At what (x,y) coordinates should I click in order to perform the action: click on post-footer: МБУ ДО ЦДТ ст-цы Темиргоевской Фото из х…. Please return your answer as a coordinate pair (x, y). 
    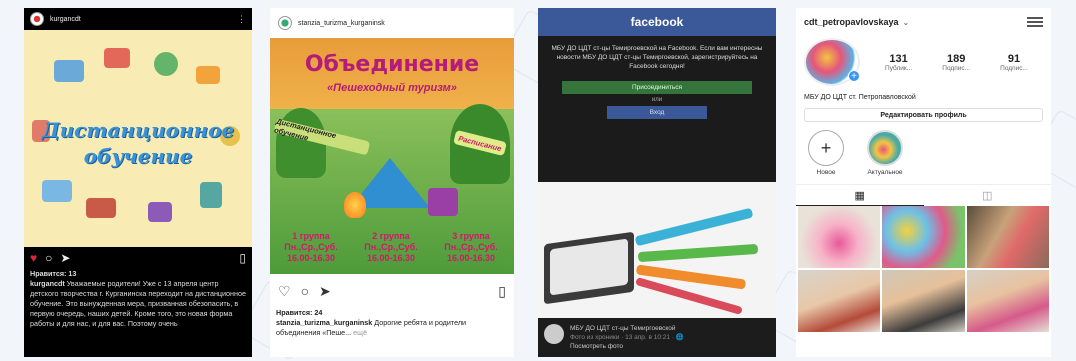
    Looking at the image, I should click on (657, 337).